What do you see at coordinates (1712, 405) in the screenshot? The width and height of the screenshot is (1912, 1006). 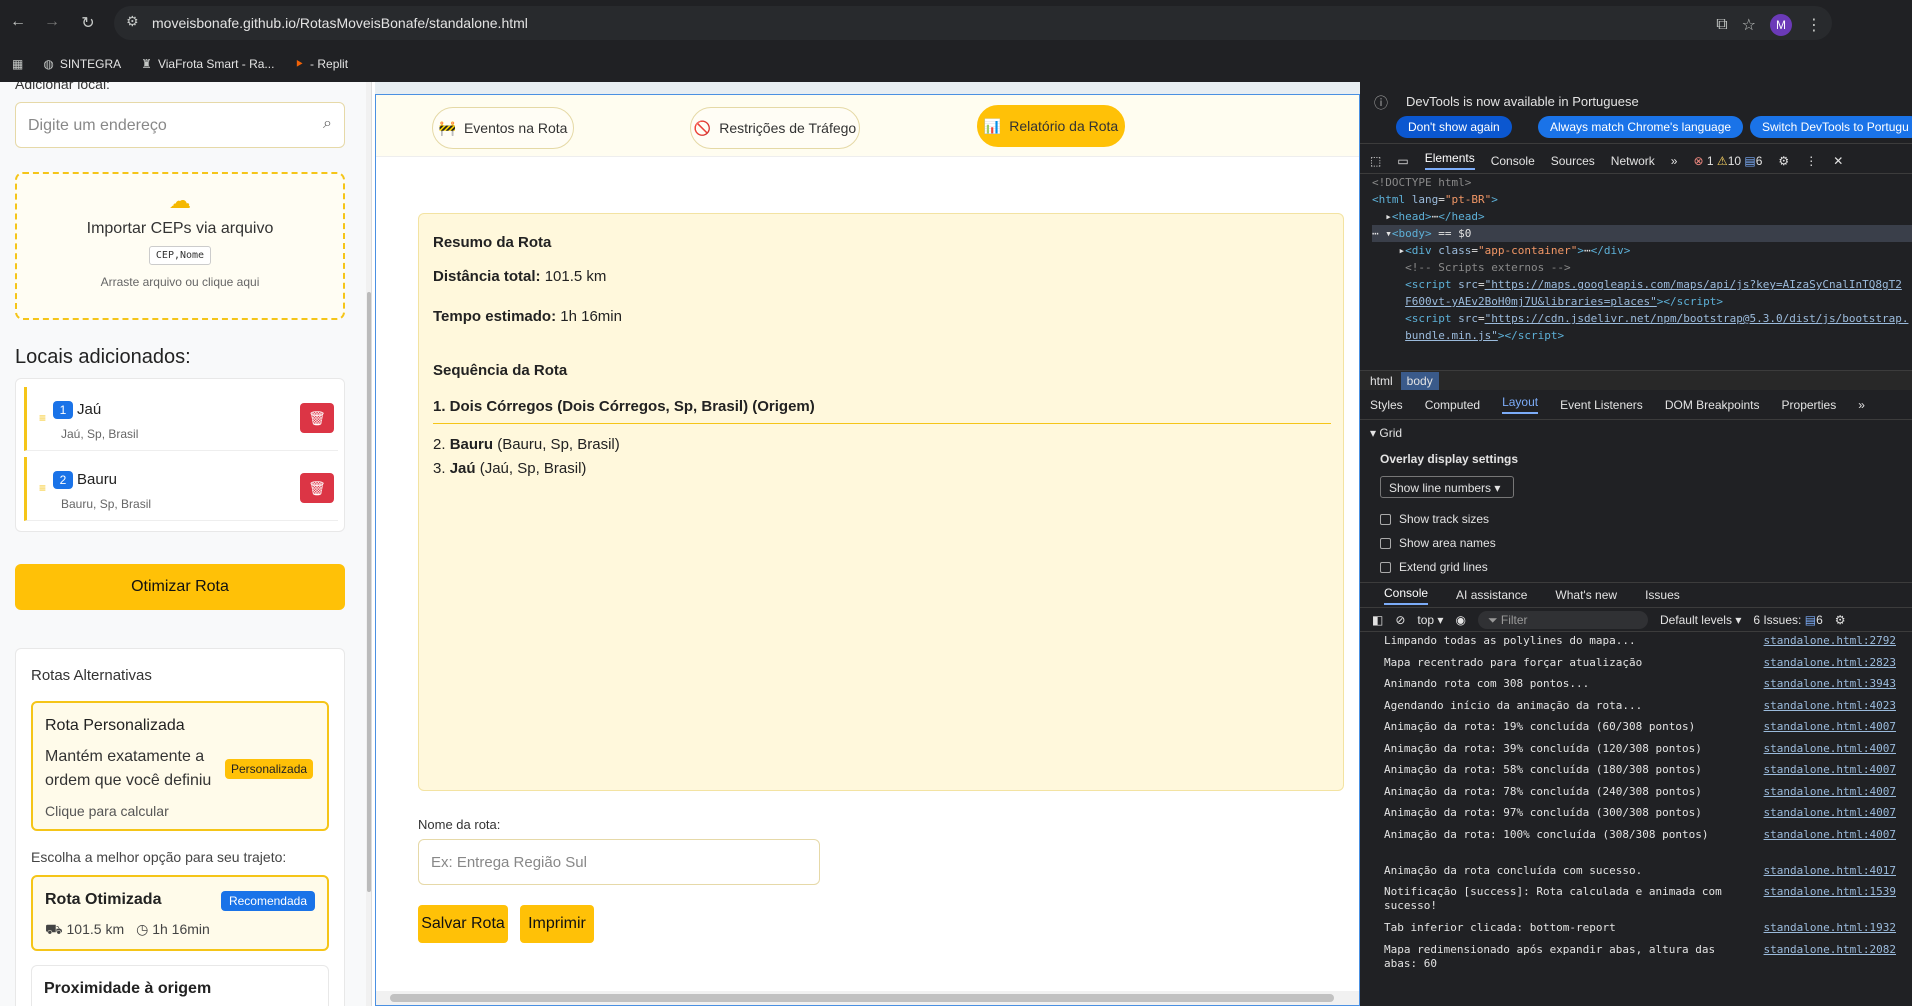 I see `tab-dom-breakpoints: DOM Breakpoints` at bounding box center [1712, 405].